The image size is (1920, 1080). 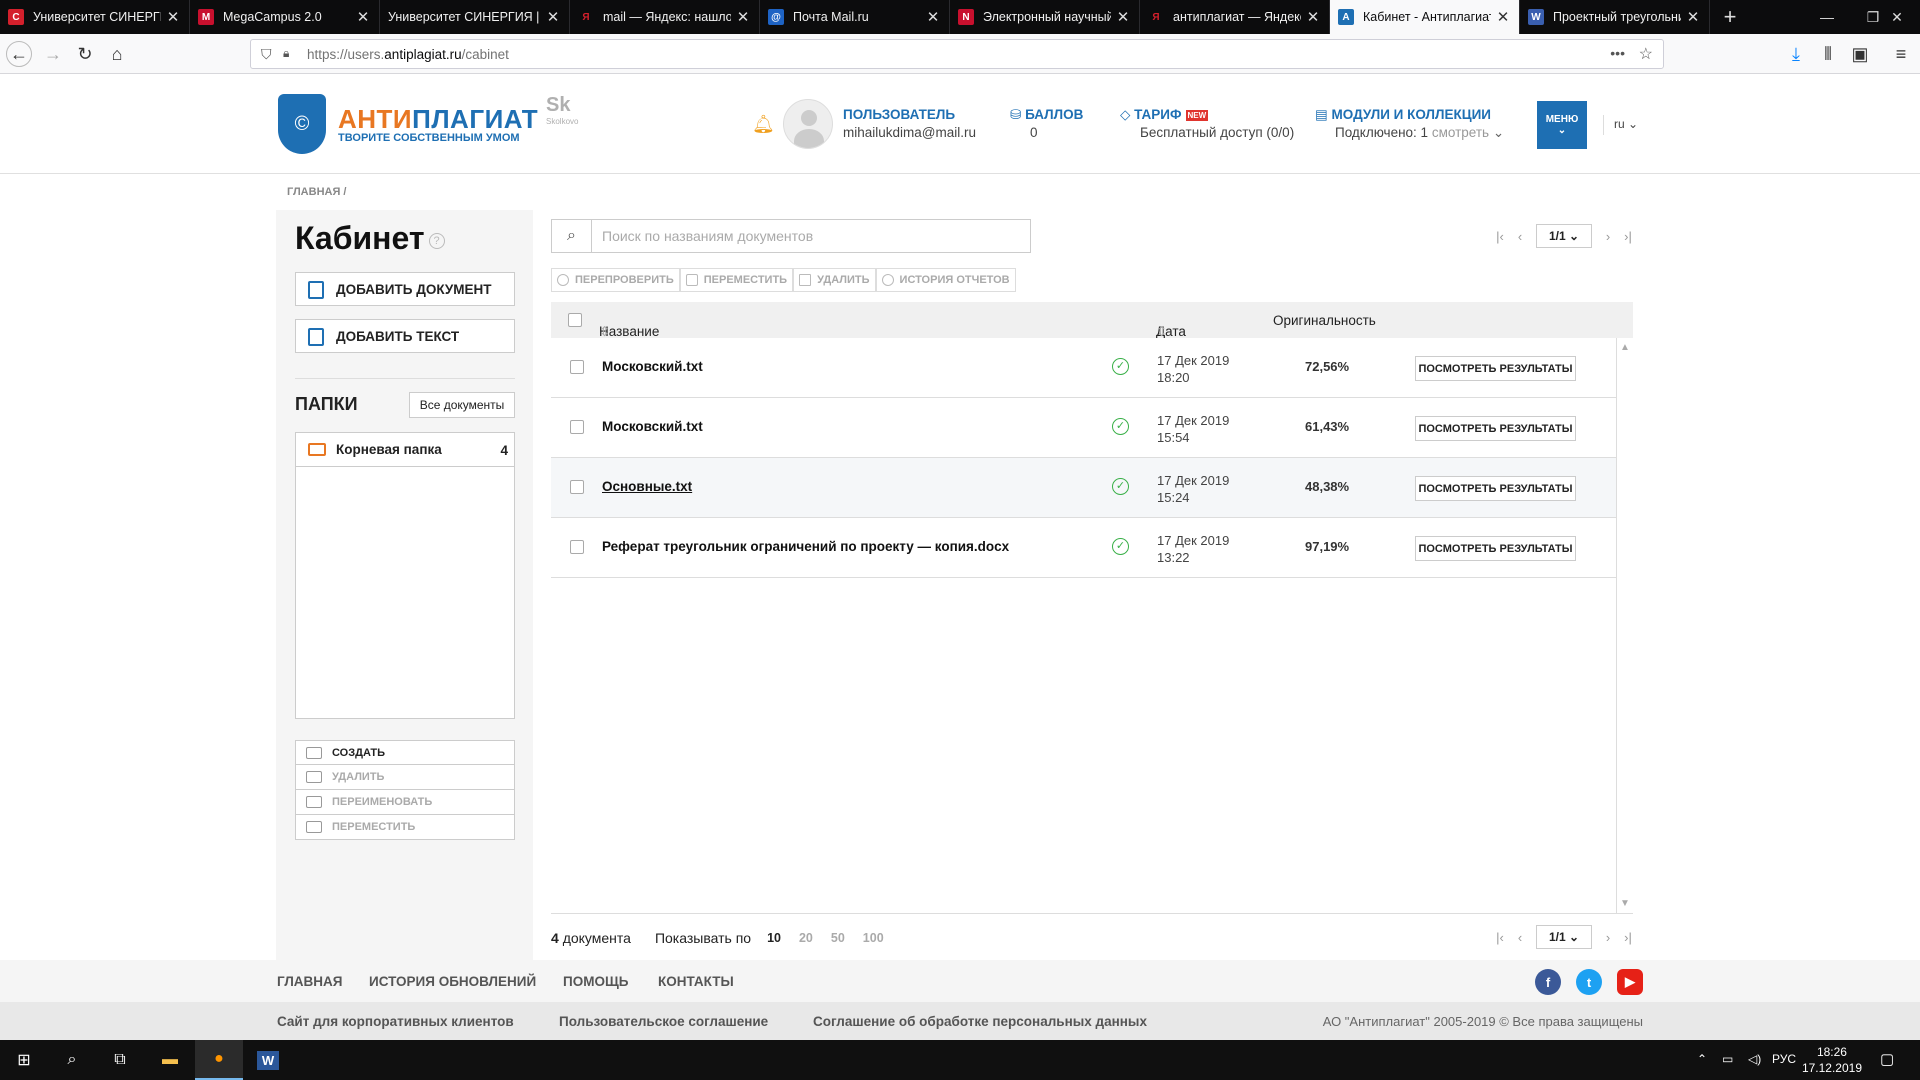 What do you see at coordinates (405, 752) in the screenshot?
I see `create-folder-button: СОЗДАТЬ` at bounding box center [405, 752].